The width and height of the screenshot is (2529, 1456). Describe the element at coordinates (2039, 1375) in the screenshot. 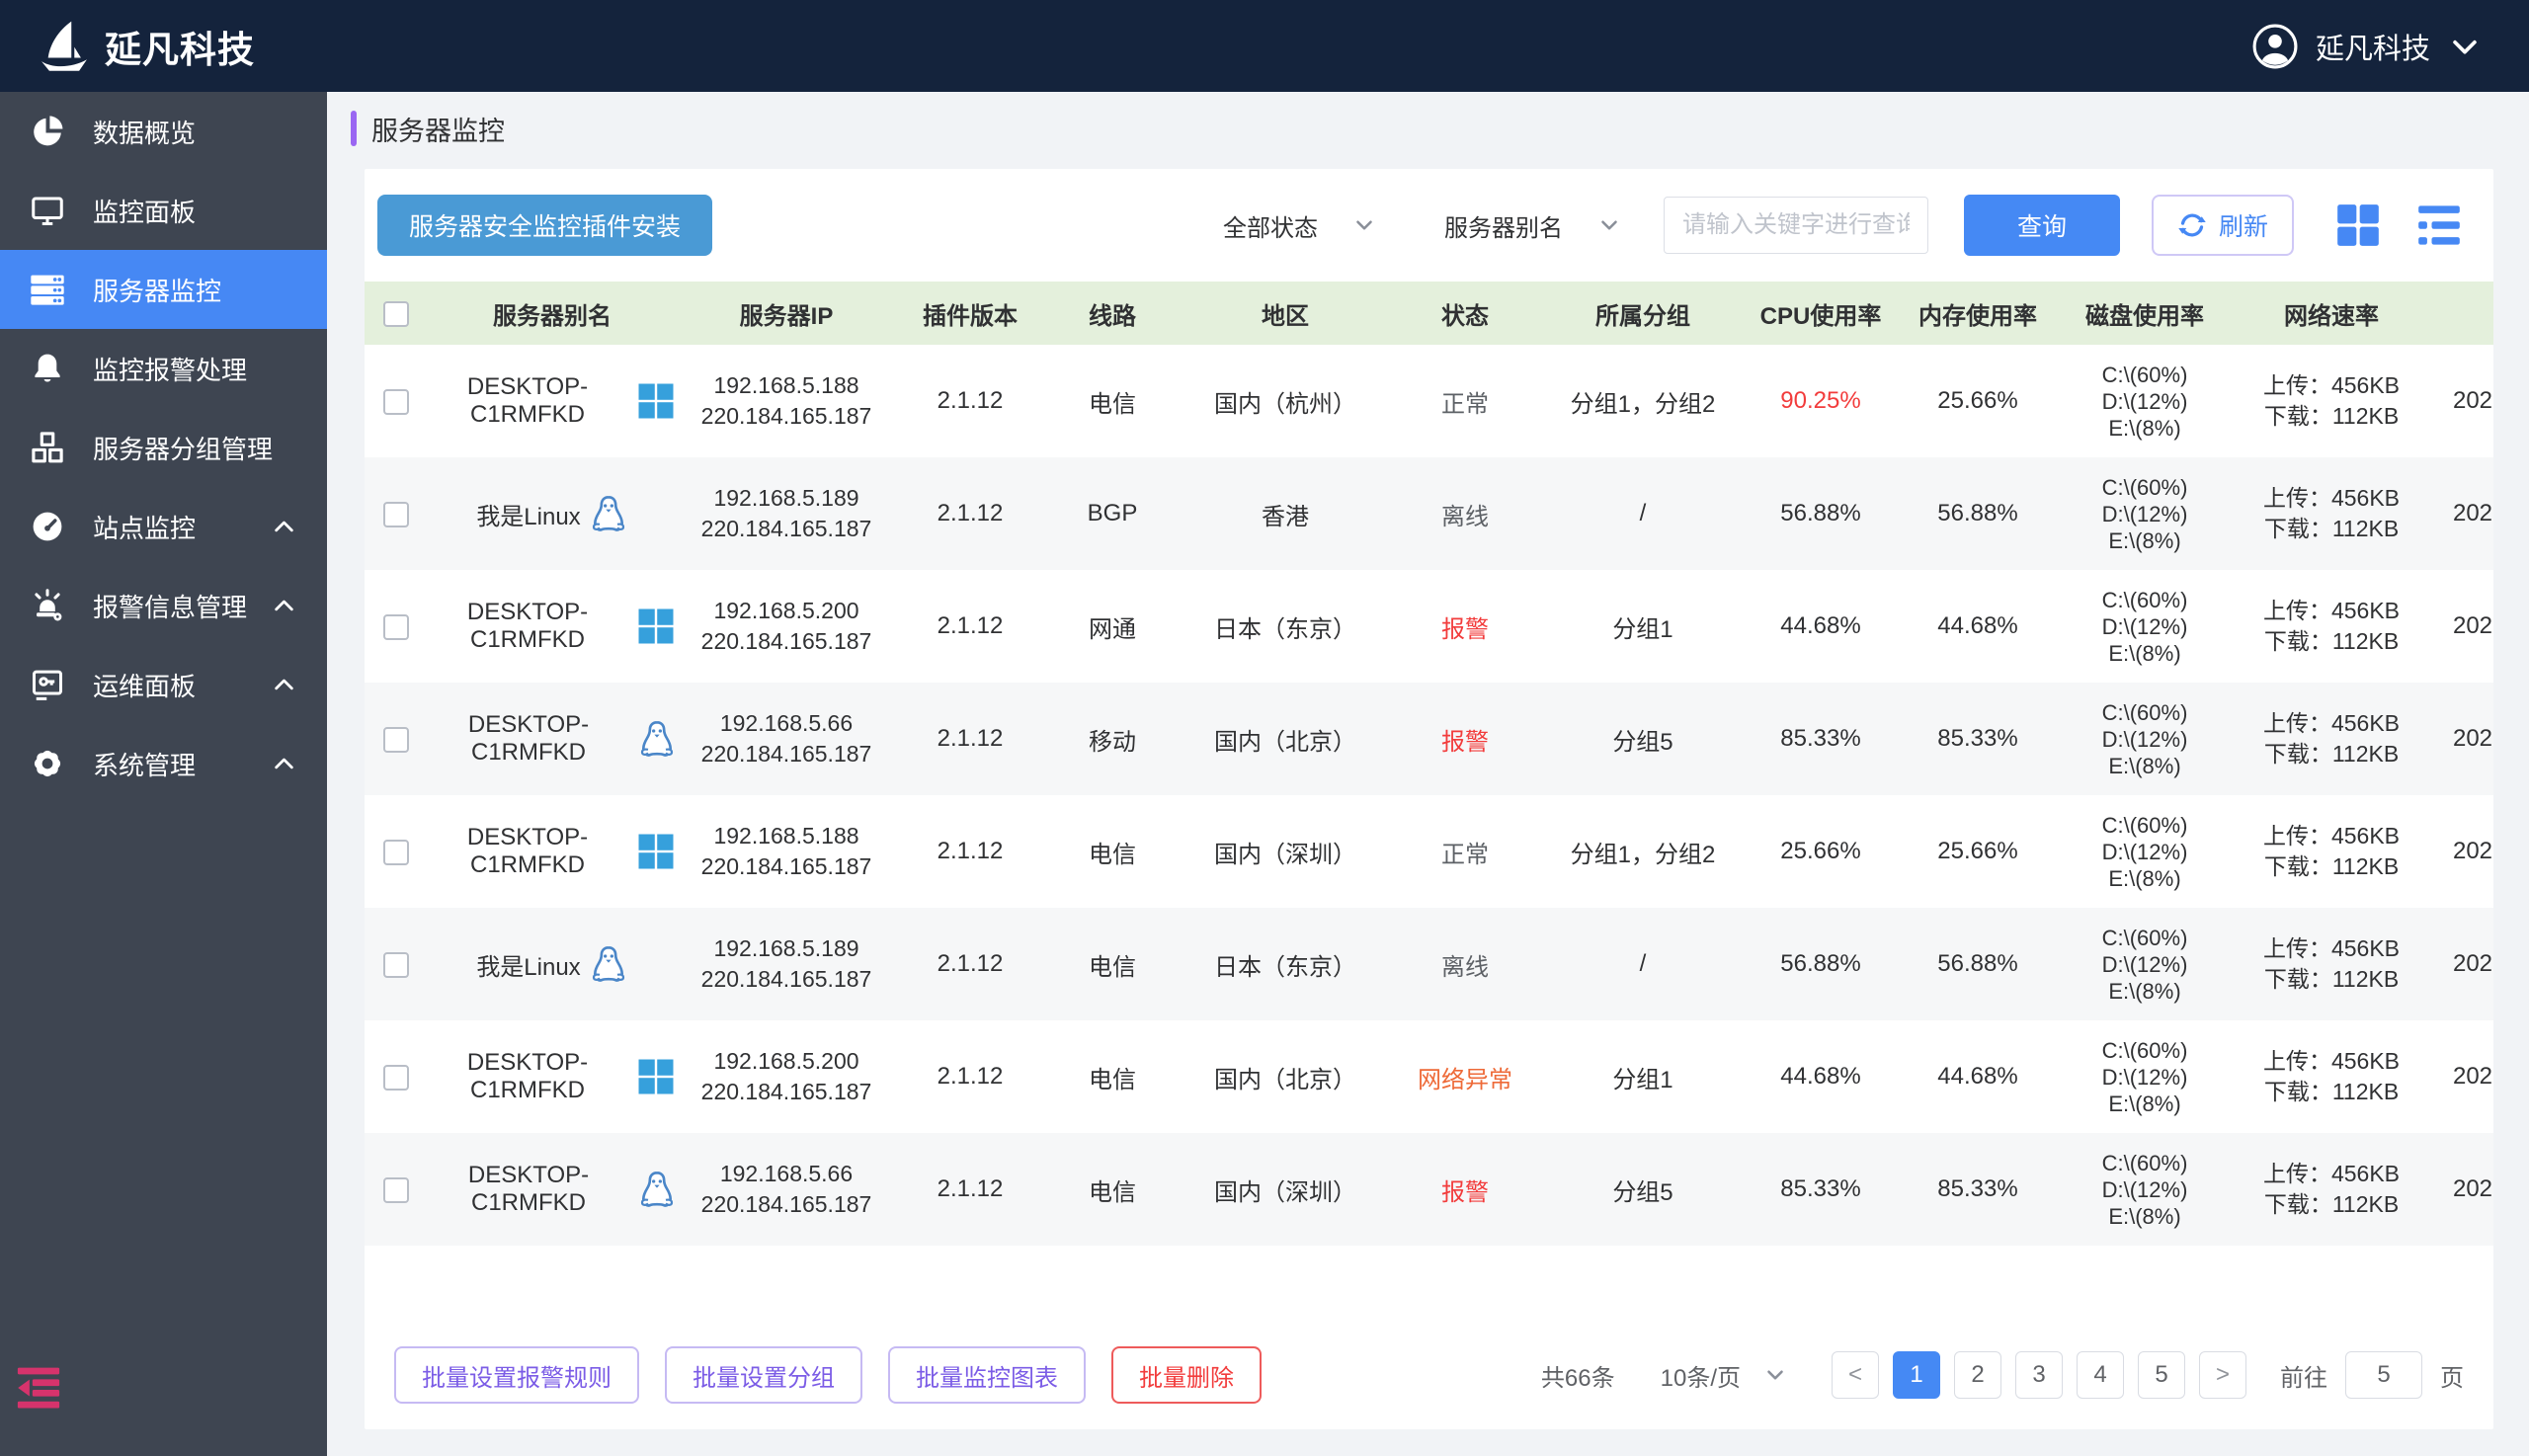

I see `page-button-3: 3` at that location.